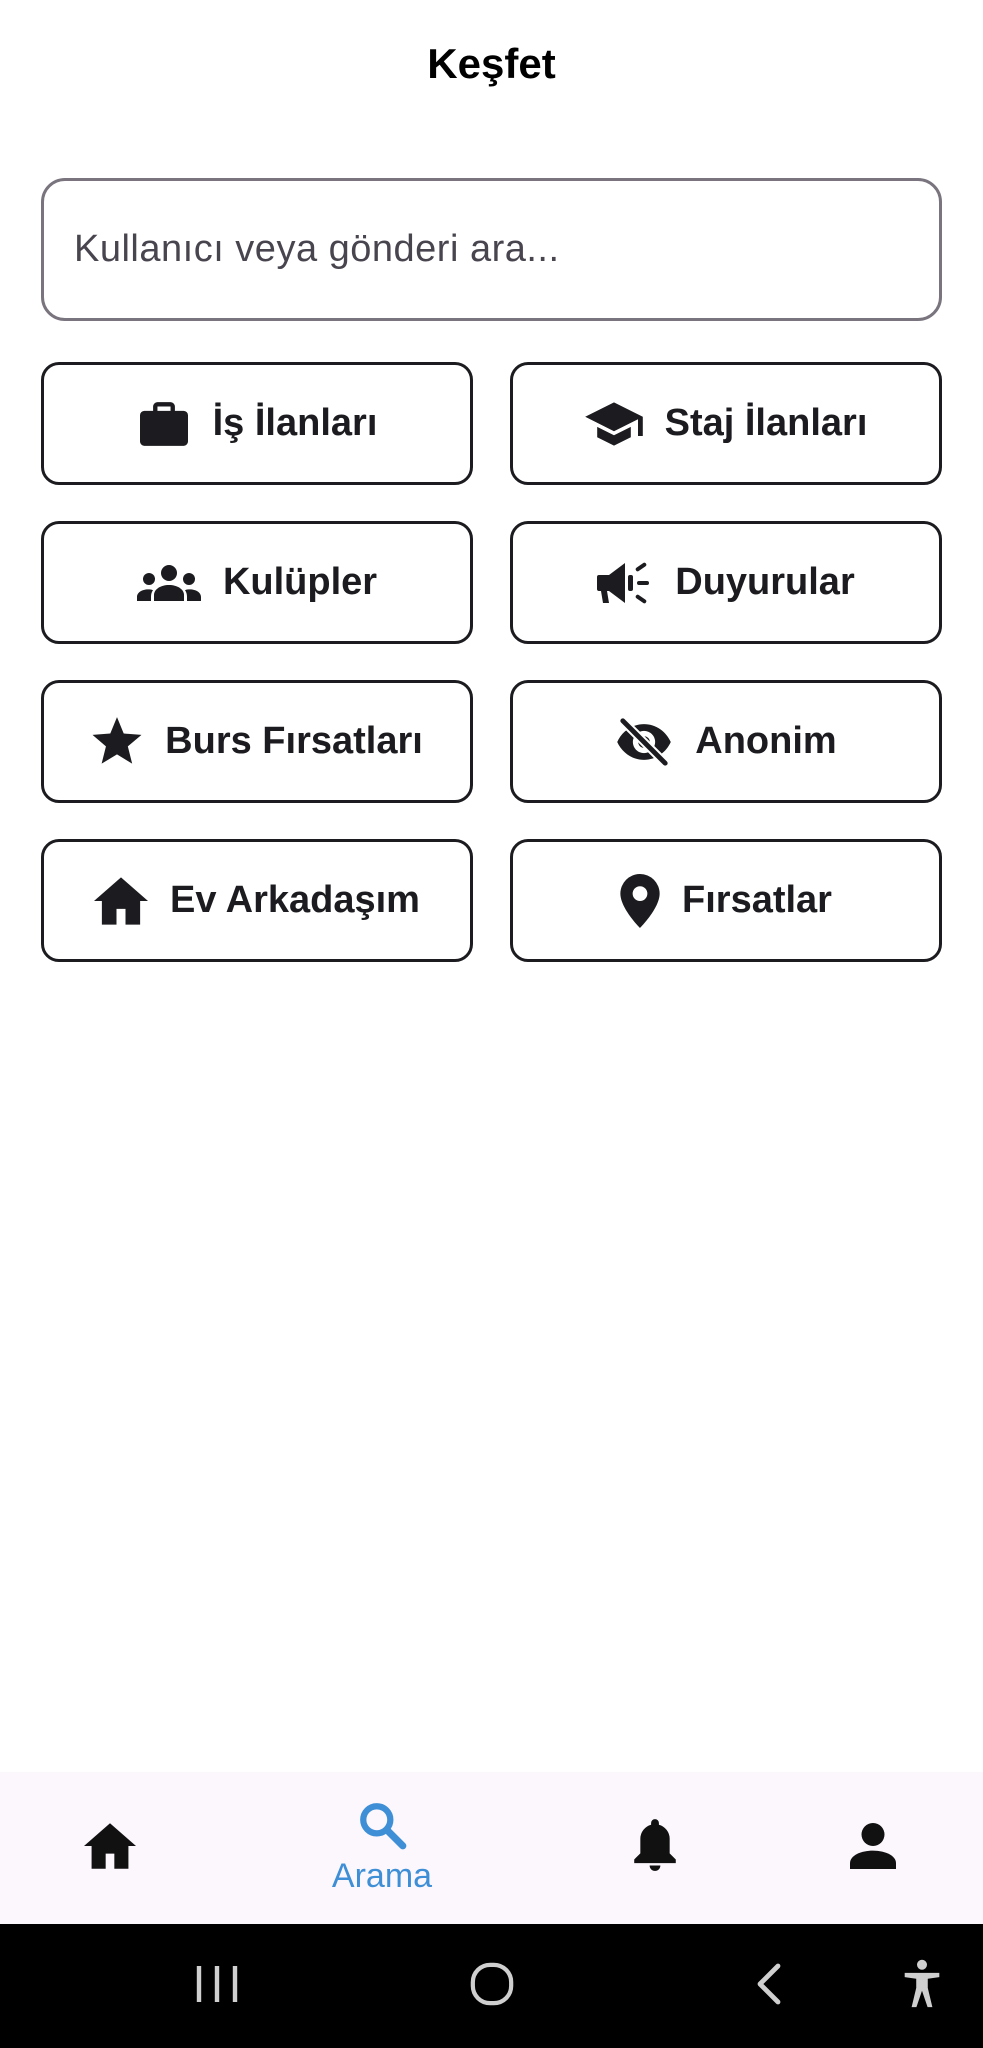 The image size is (983, 2048). What do you see at coordinates (644, 742) in the screenshot?
I see `eye-off-icon` at bounding box center [644, 742].